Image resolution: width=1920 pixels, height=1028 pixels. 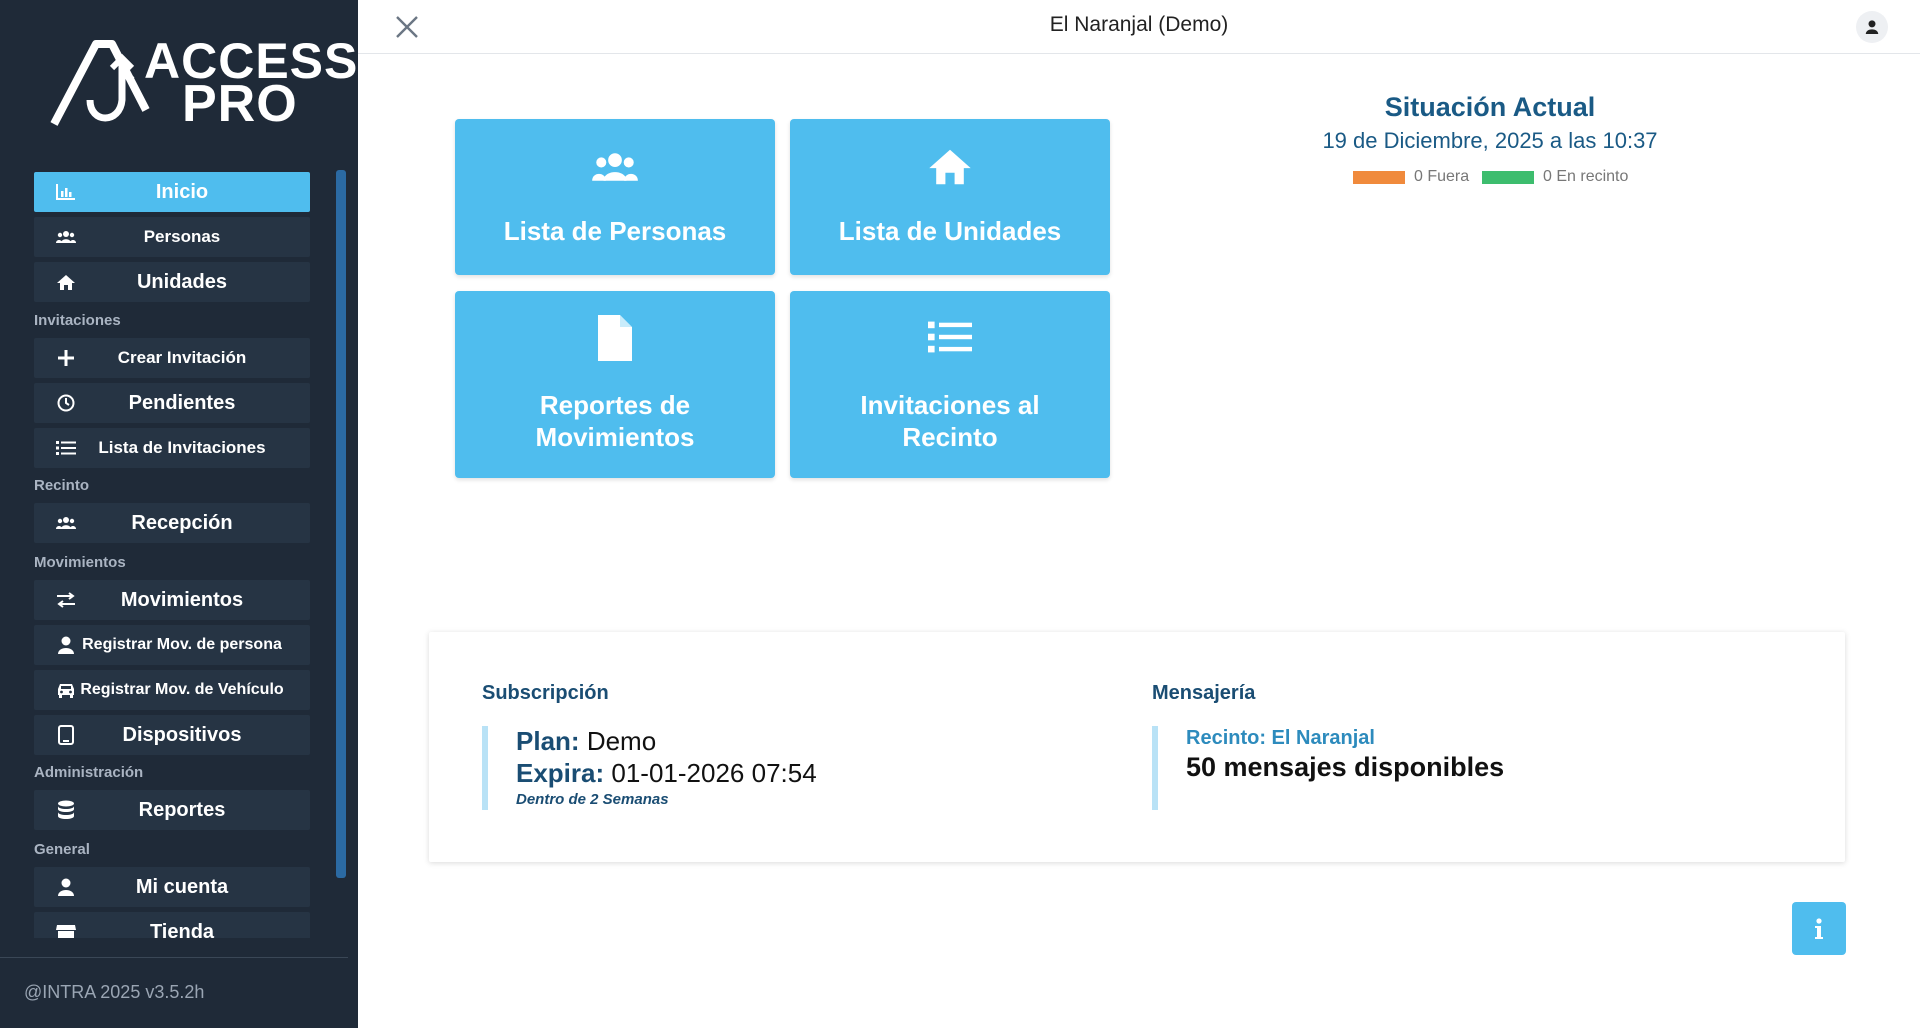 What do you see at coordinates (615, 384) in the screenshot?
I see `tile-reportes-movimientos: Reportes de Movimientos` at bounding box center [615, 384].